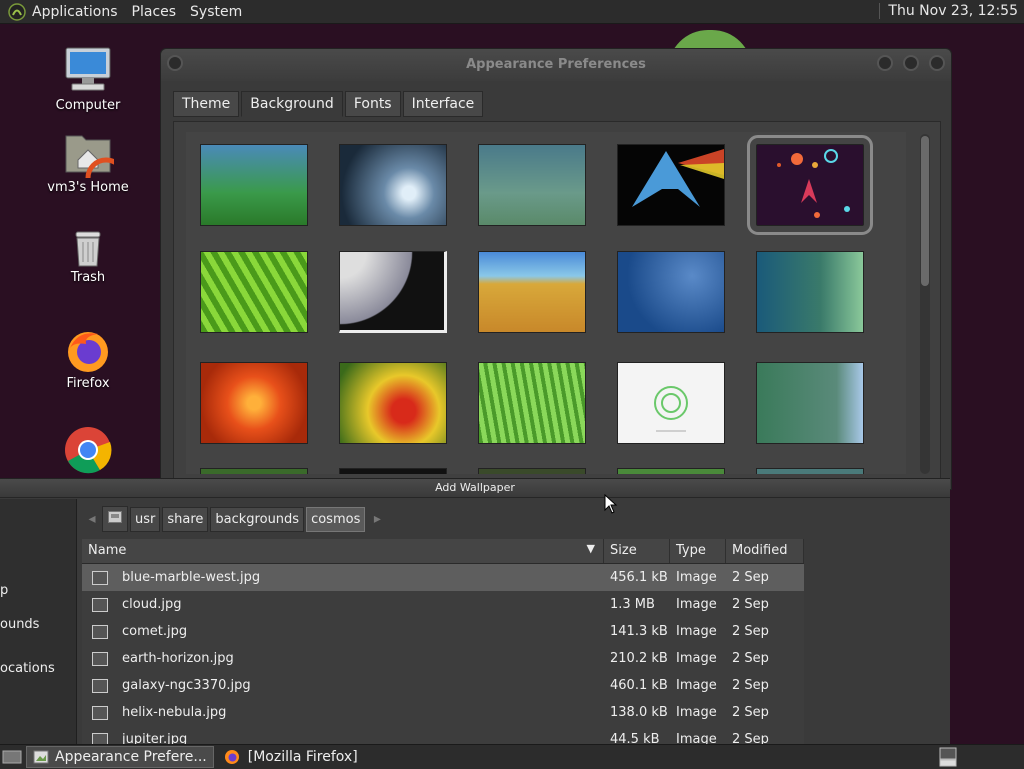  I want to click on file-row: blue-marble-west.jpg 456.1 kB Image 2 Sep, so click(443, 577).